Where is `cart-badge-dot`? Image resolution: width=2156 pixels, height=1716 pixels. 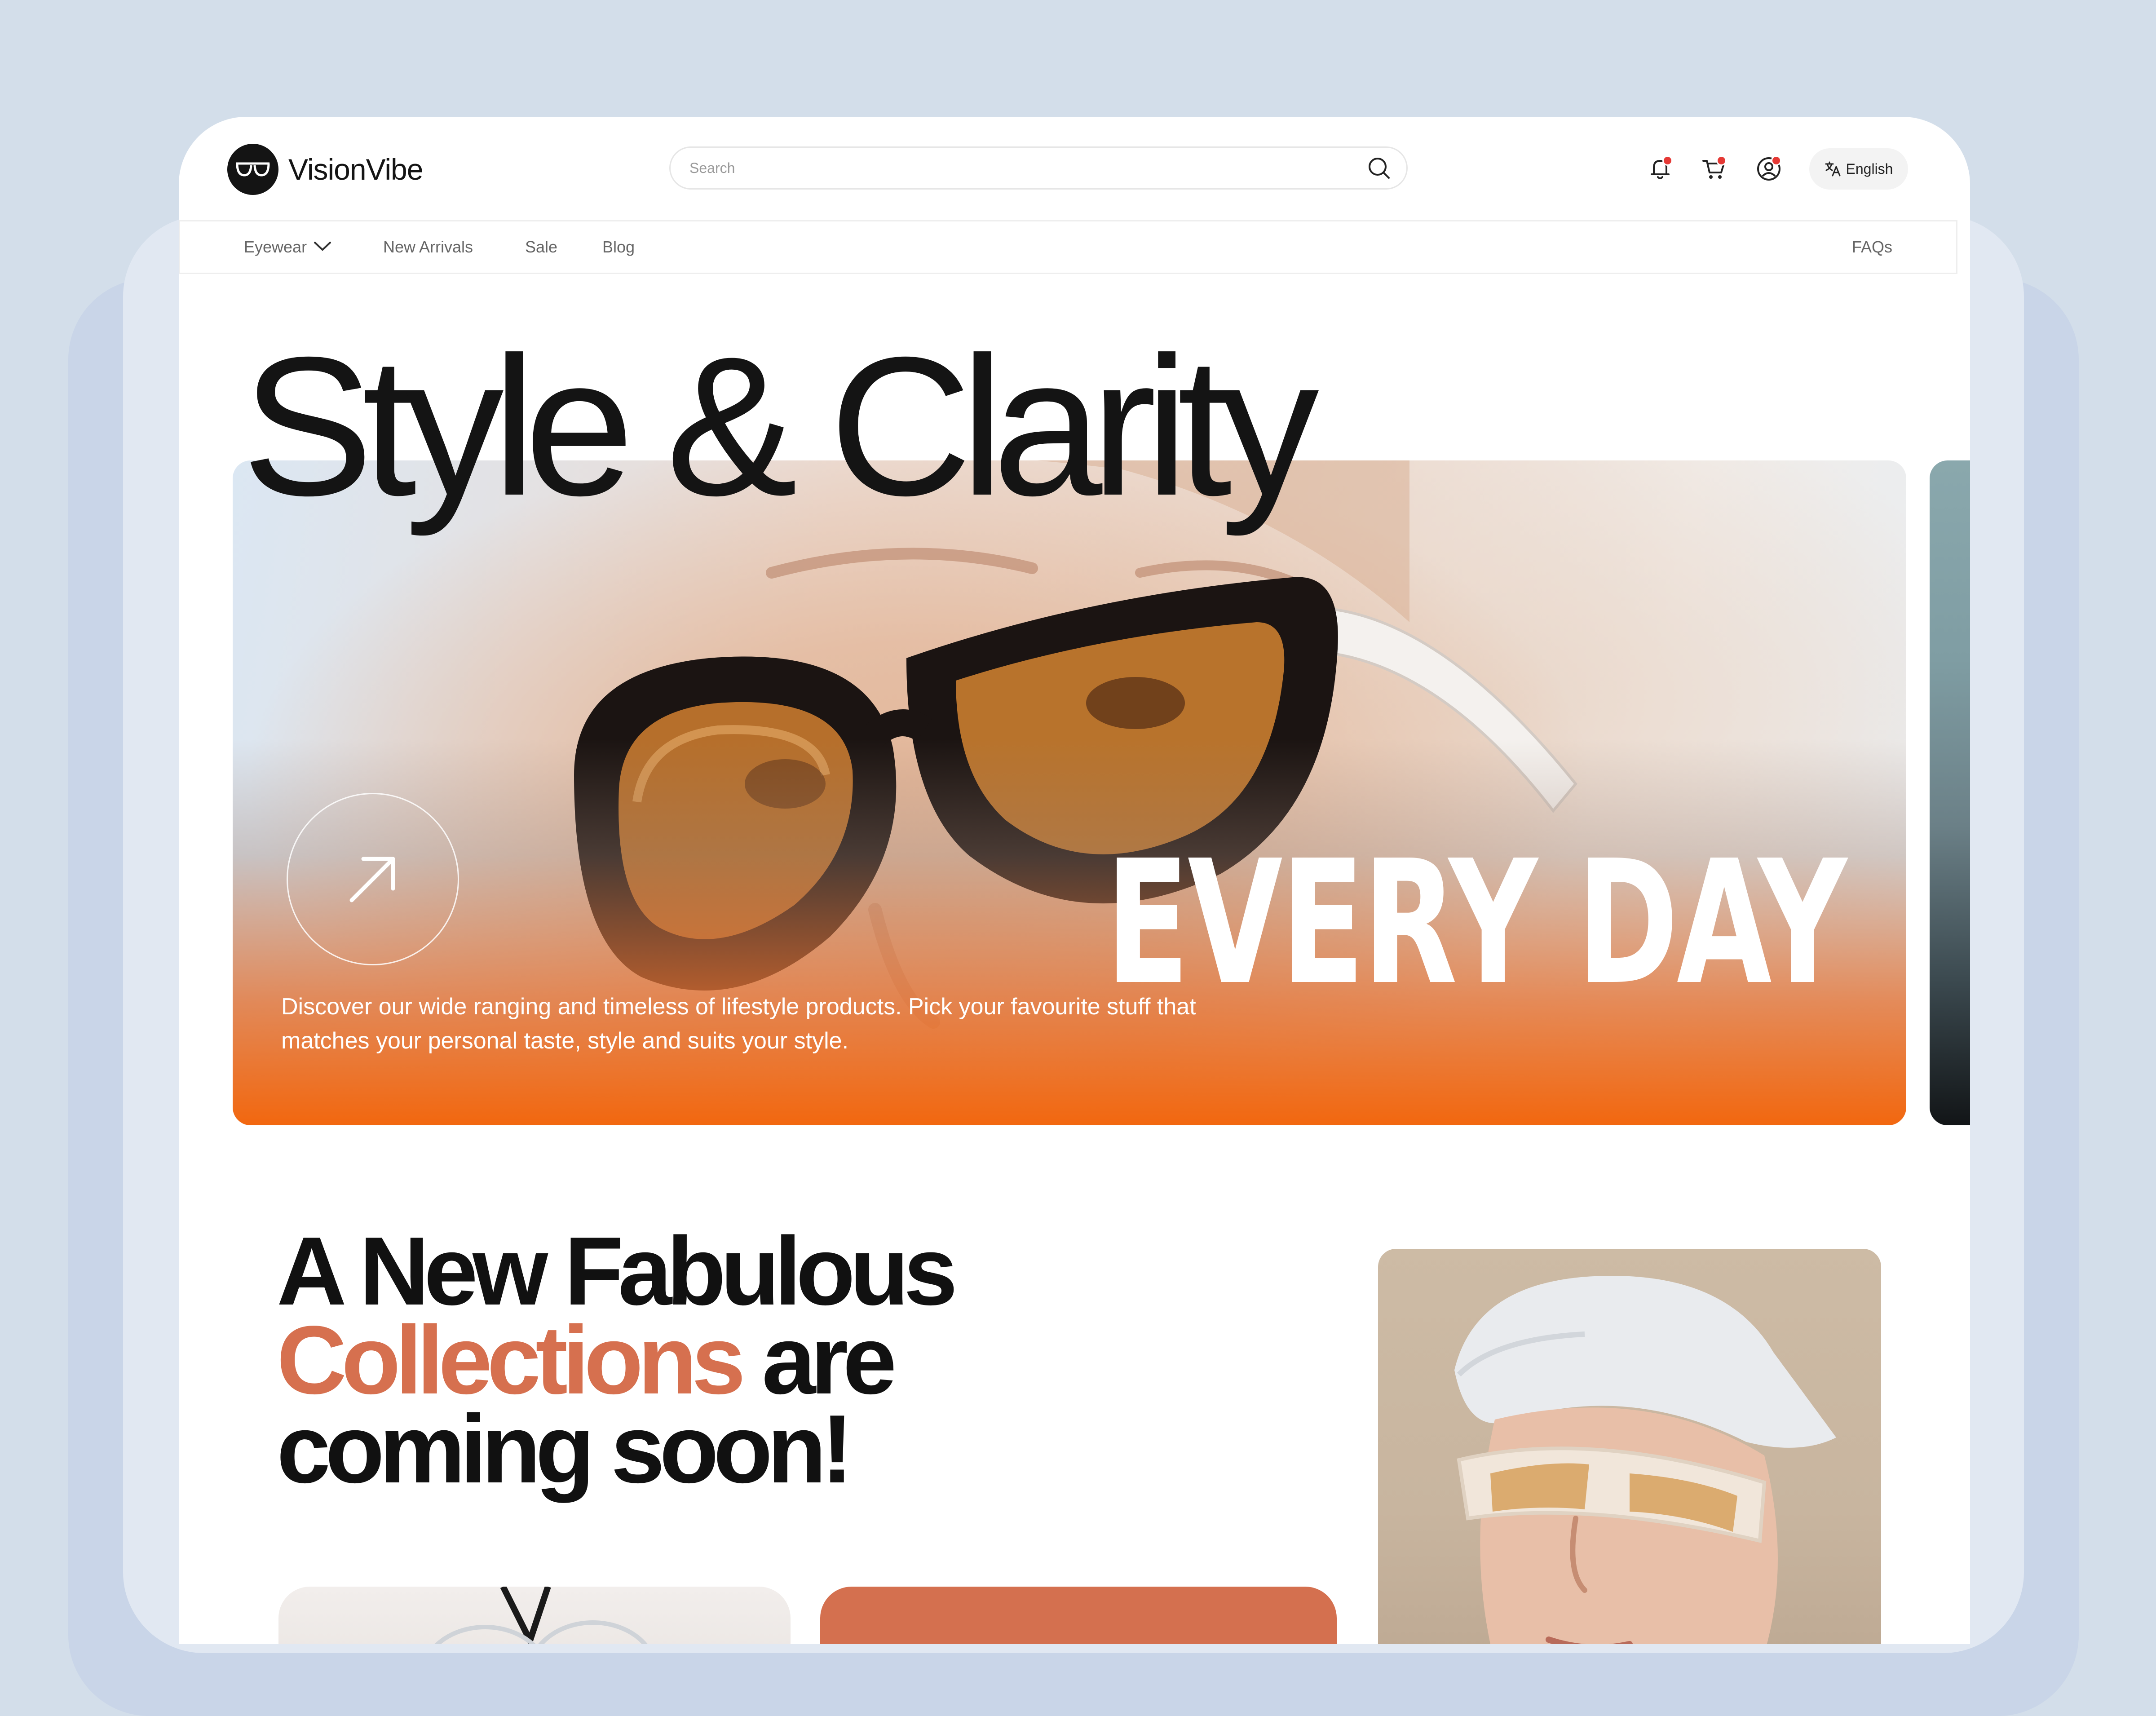 cart-badge-dot is located at coordinates (1721, 160).